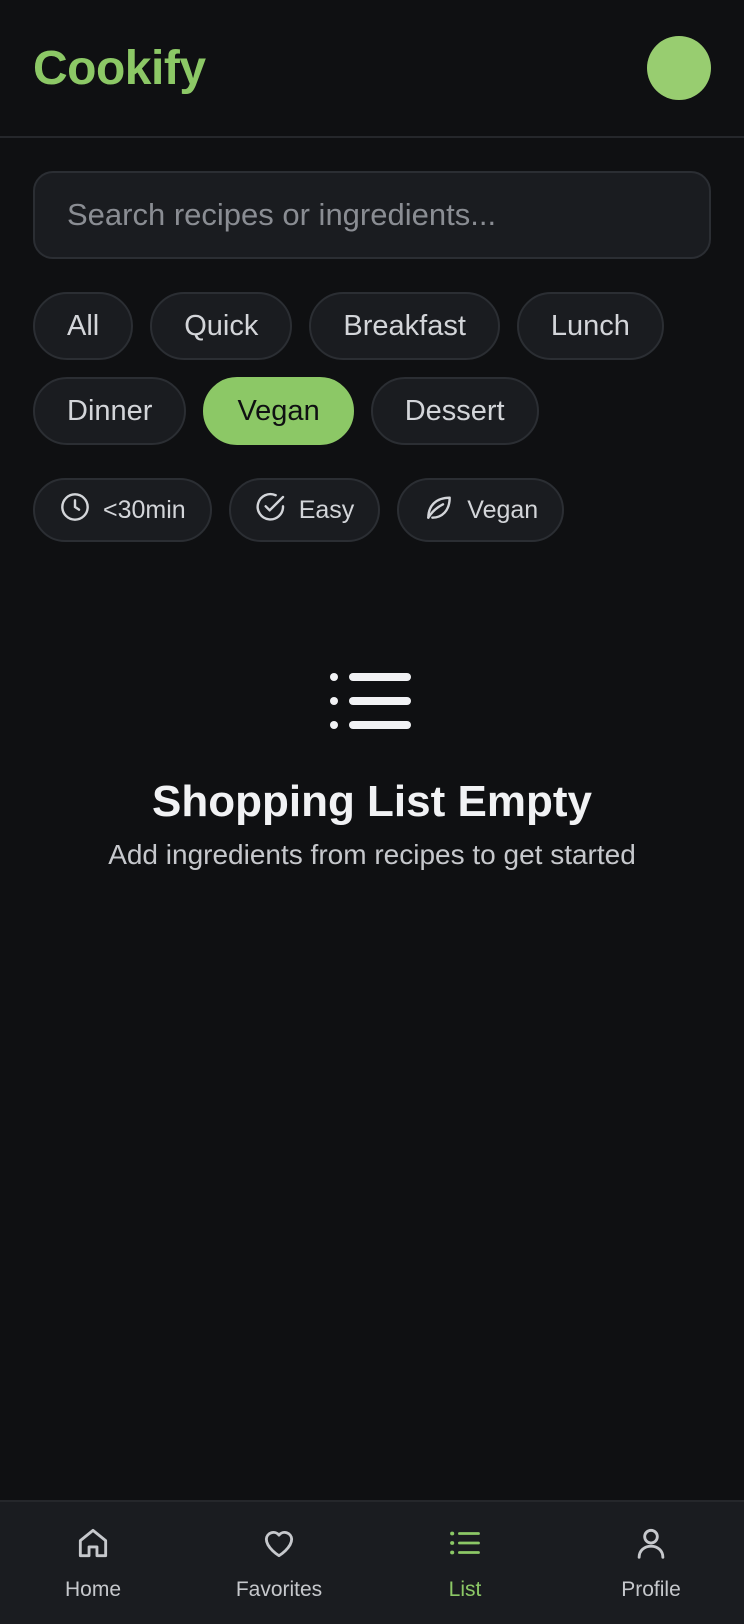 The height and width of the screenshot is (1624, 744). I want to click on nav-item-home: Home, so click(93, 1563).